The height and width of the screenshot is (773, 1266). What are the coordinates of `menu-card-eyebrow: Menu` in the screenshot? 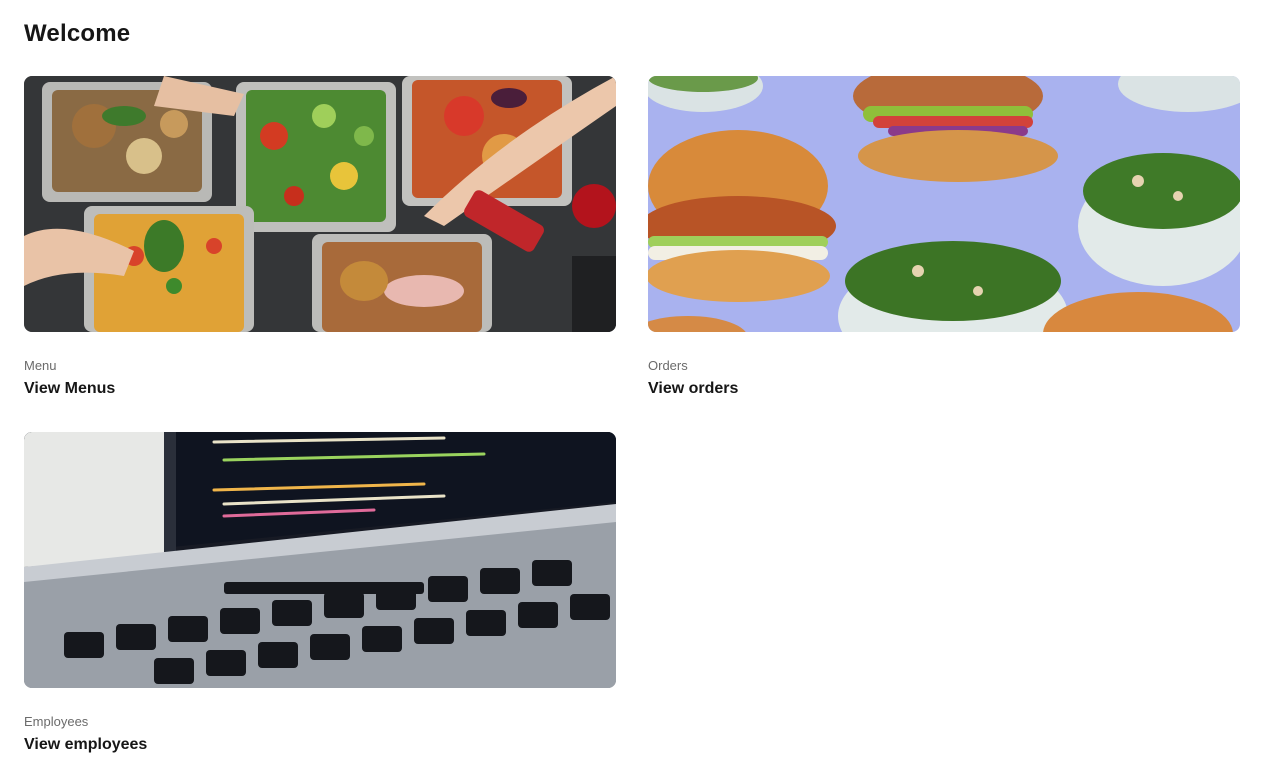 It's located at (40, 365).